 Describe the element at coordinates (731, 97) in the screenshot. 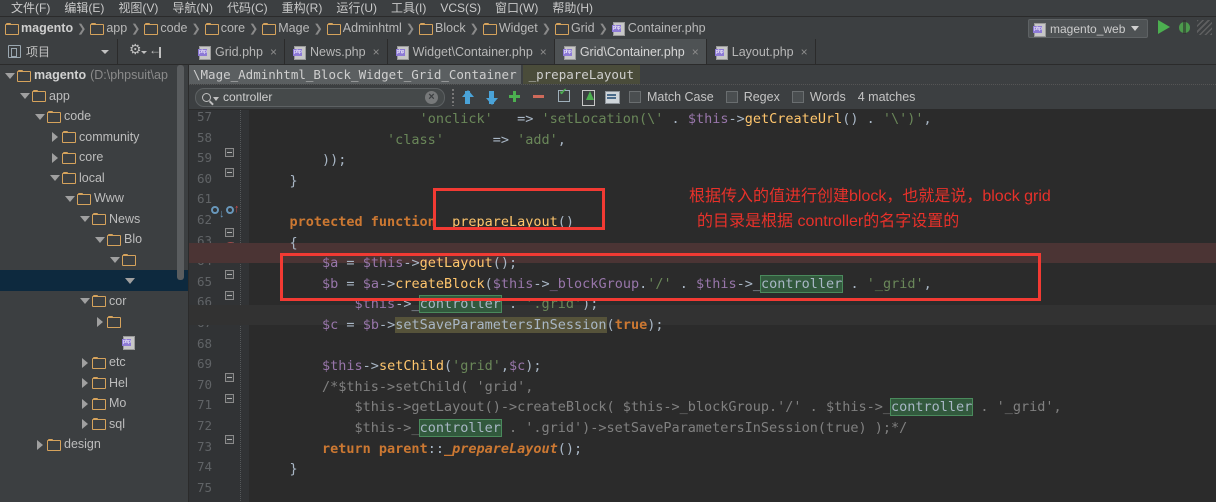

I see `regex-checkbox` at that location.